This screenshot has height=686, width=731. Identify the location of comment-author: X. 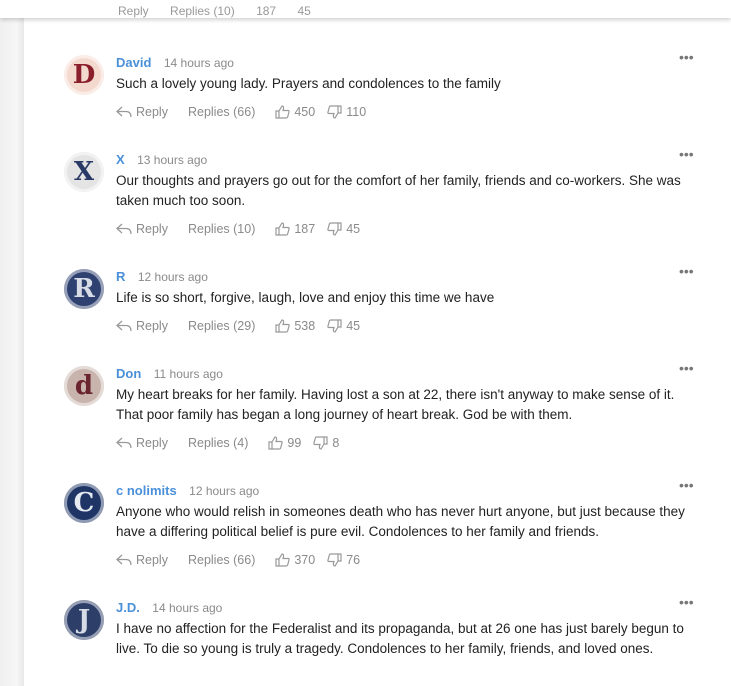
(120, 159).